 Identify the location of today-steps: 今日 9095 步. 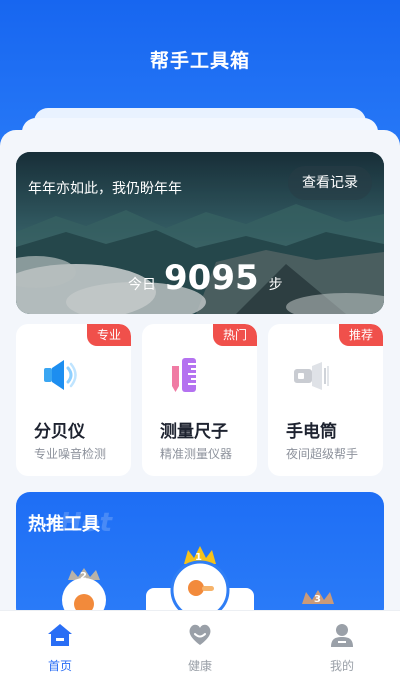
(205, 278).